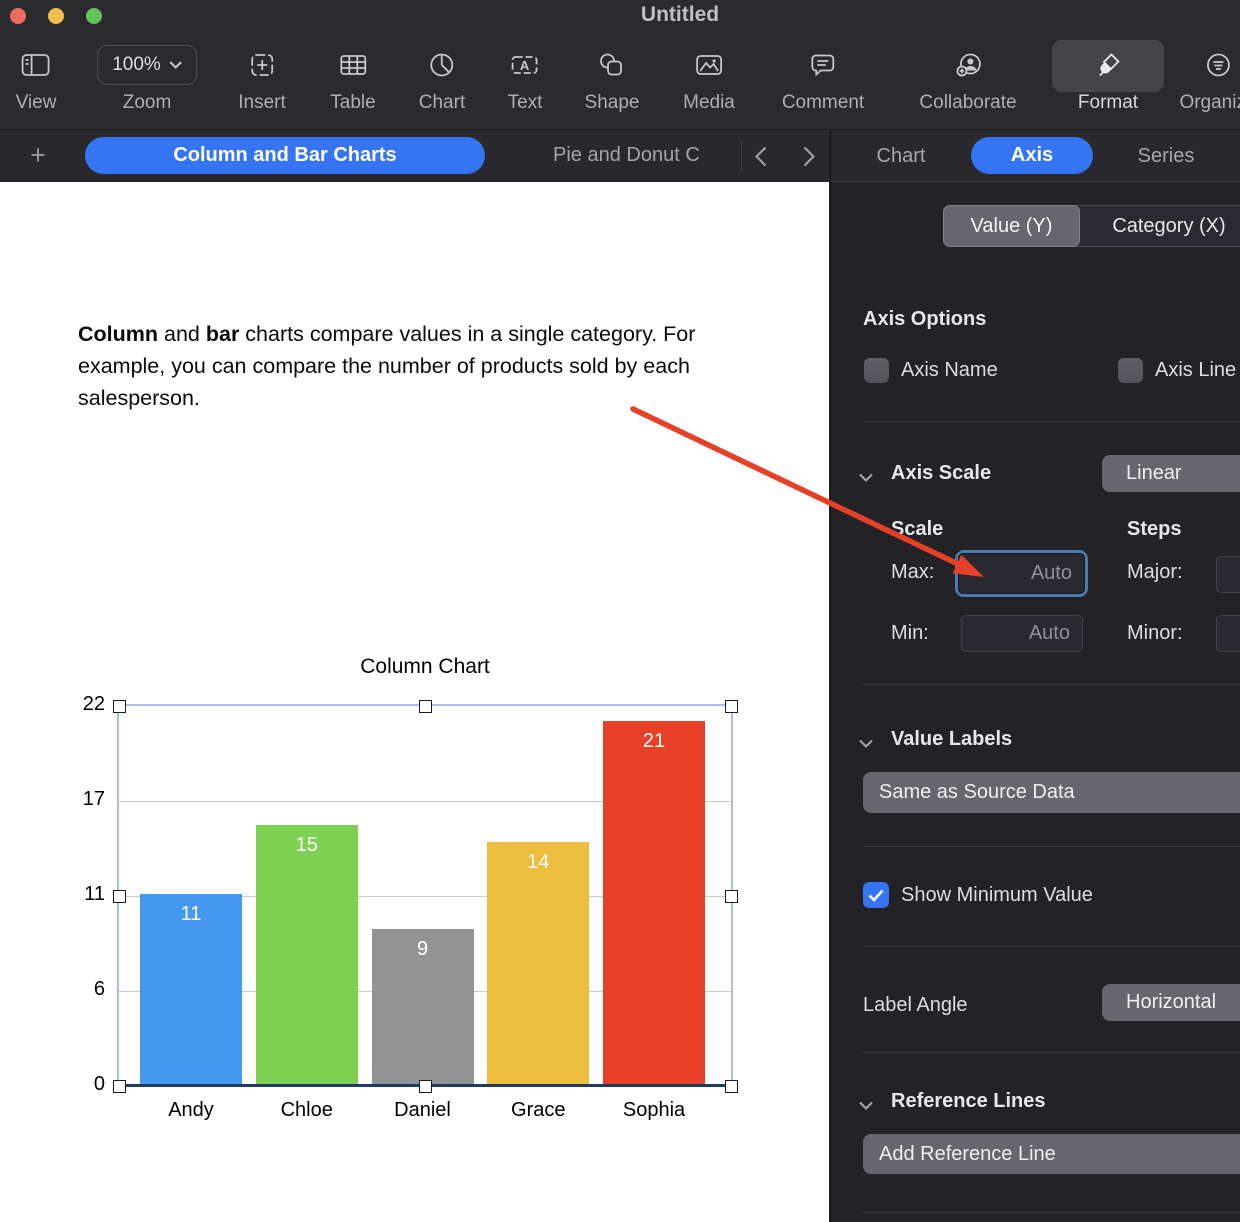 This screenshot has height=1222, width=1240. Describe the element at coordinates (422, 1006) in the screenshot. I see `chart-bar-daniel: 9` at that location.